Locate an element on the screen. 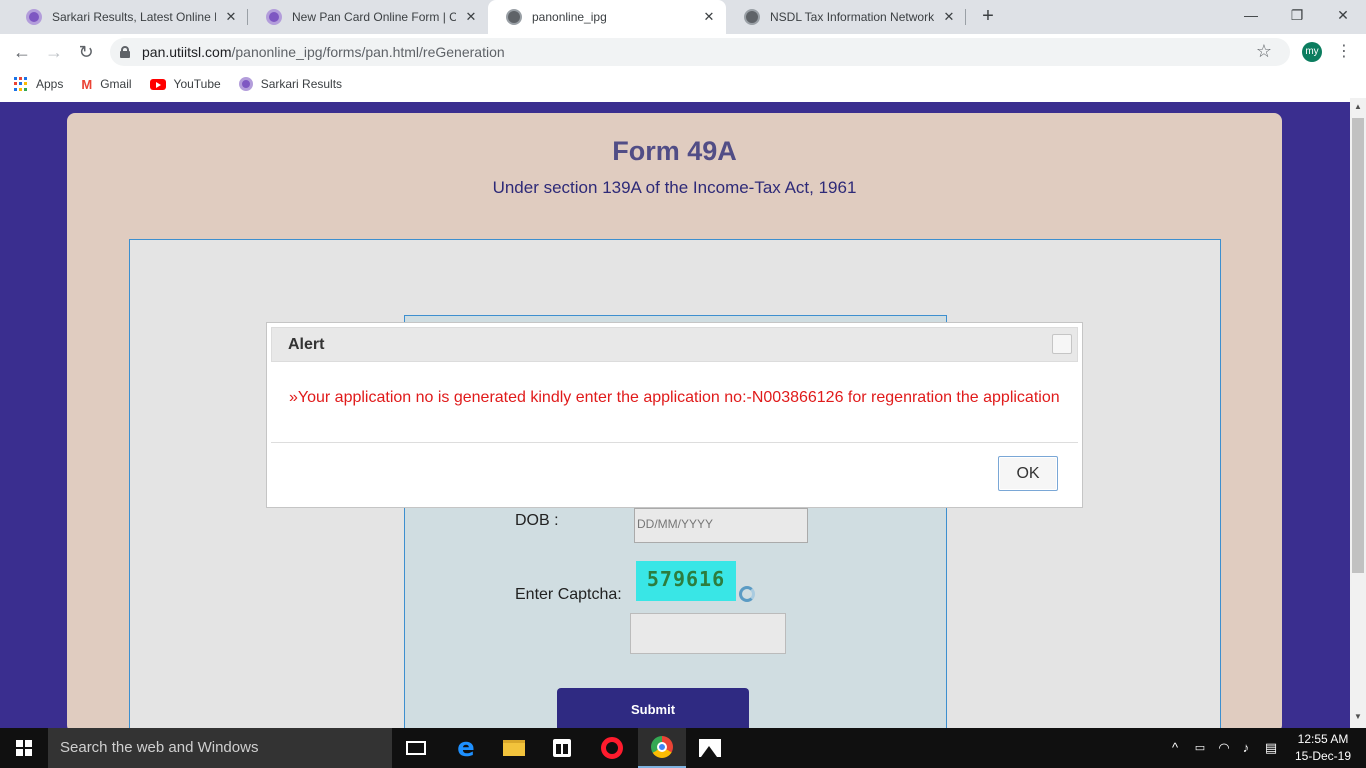  chrome-icon is located at coordinates (662, 747).